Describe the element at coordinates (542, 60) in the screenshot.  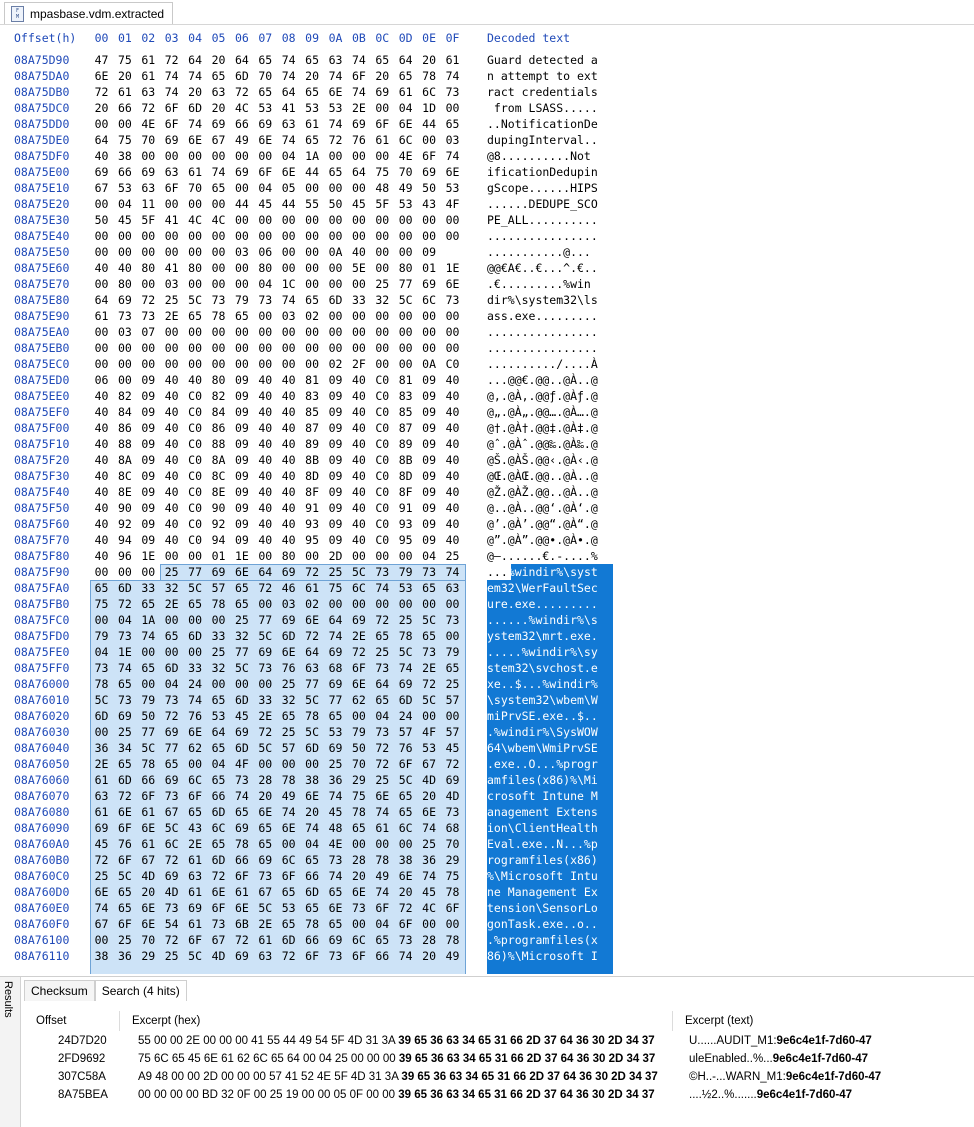
I see `row-decoded-text: Guard detected a` at that location.